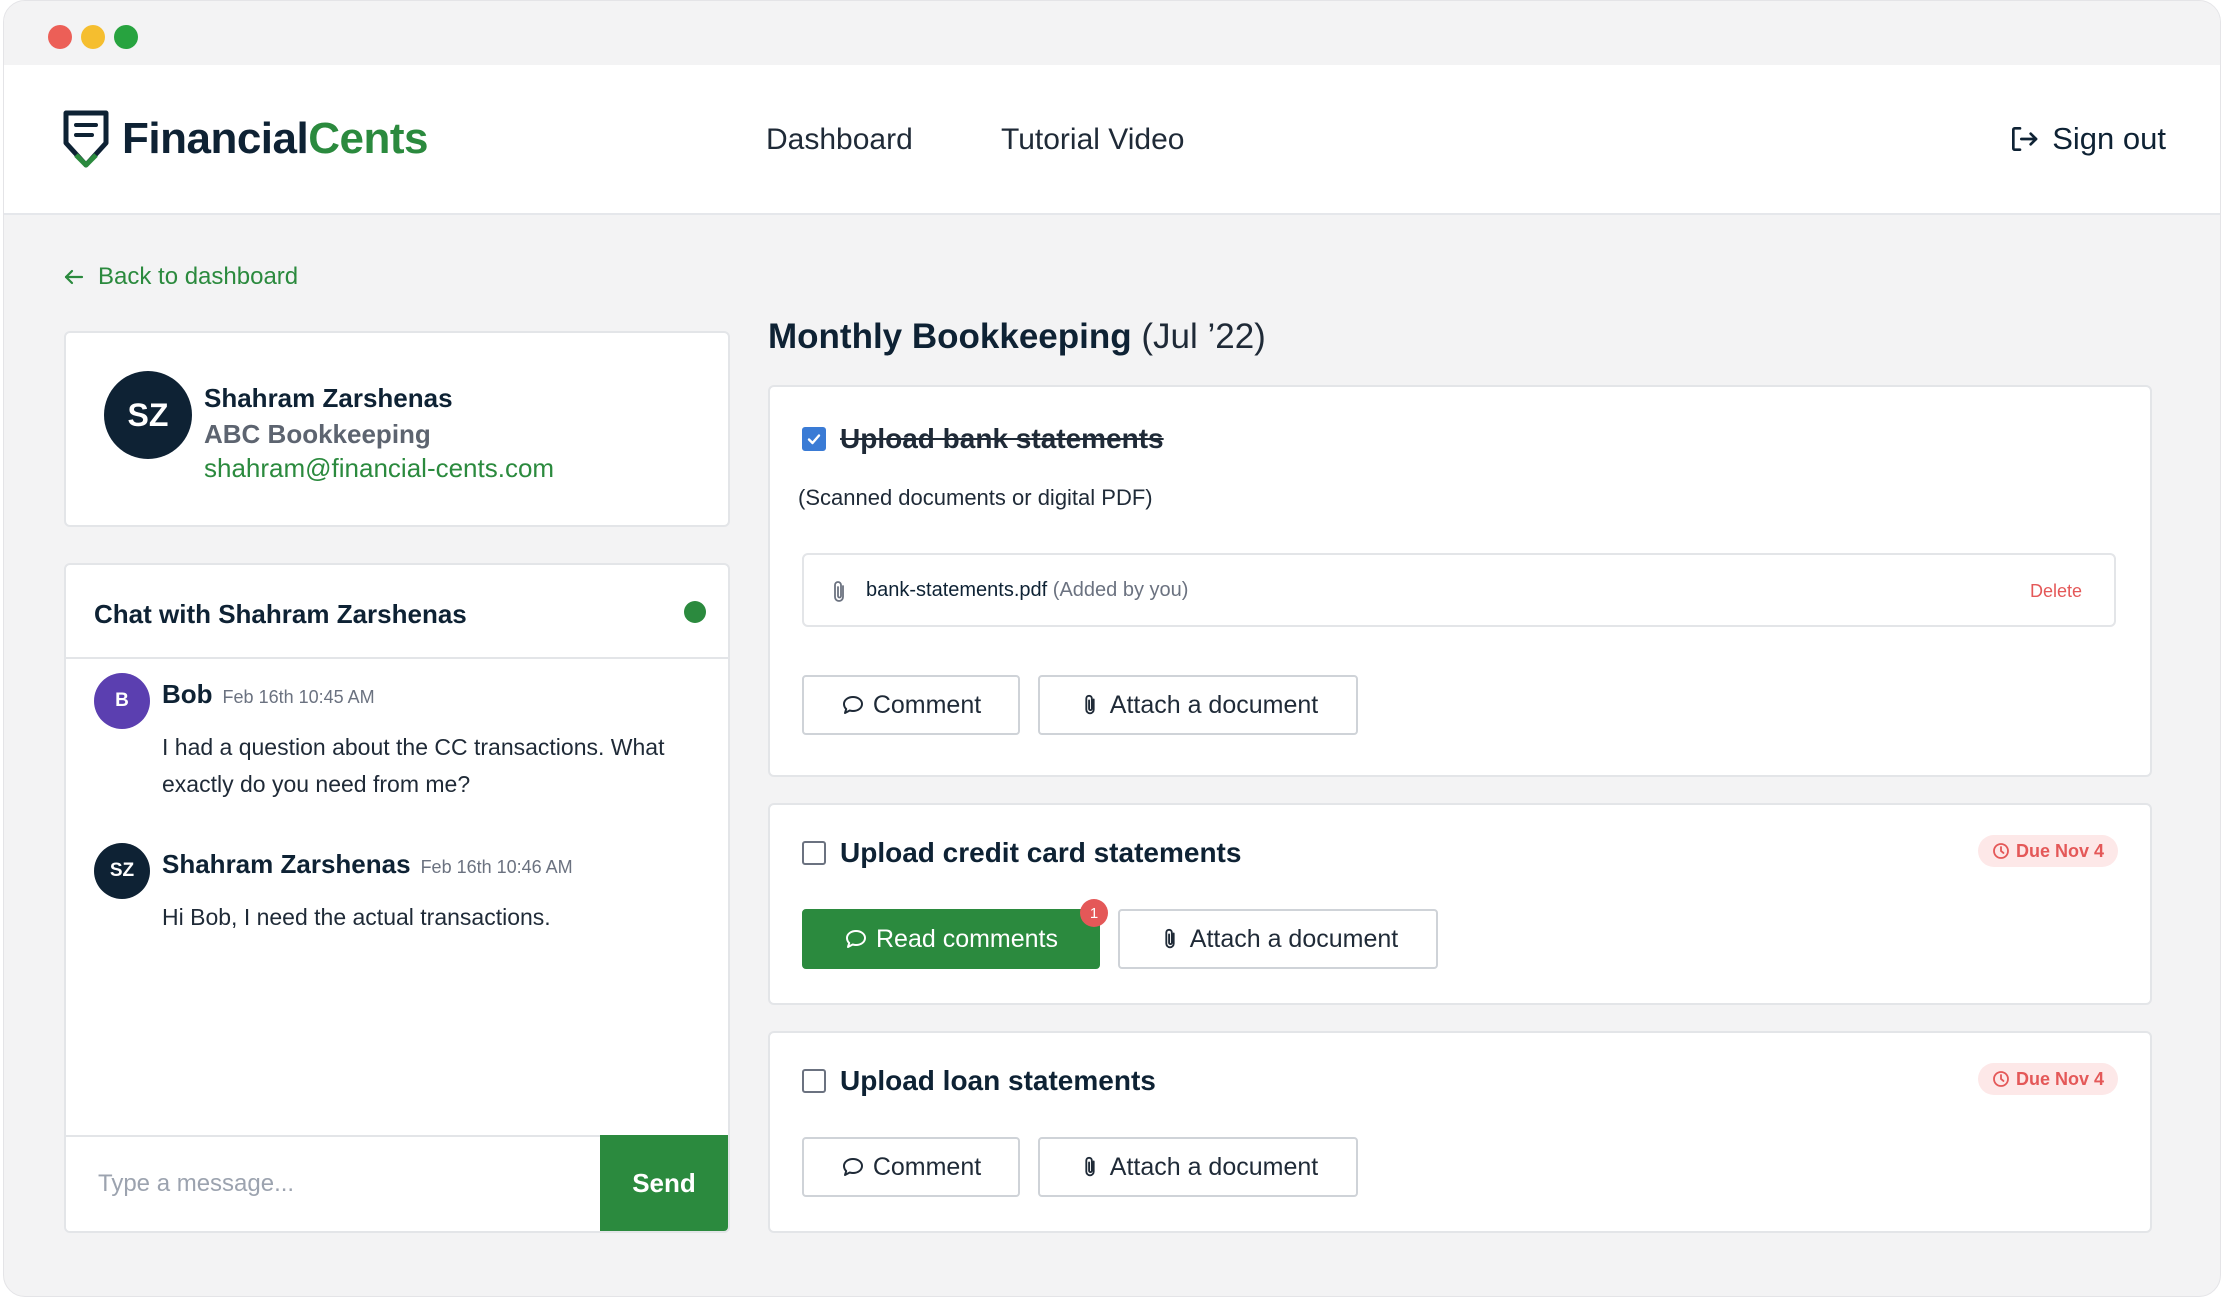 The image size is (2225, 1299). What do you see at coordinates (93, 37) in the screenshot?
I see `minimize-window-button` at bounding box center [93, 37].